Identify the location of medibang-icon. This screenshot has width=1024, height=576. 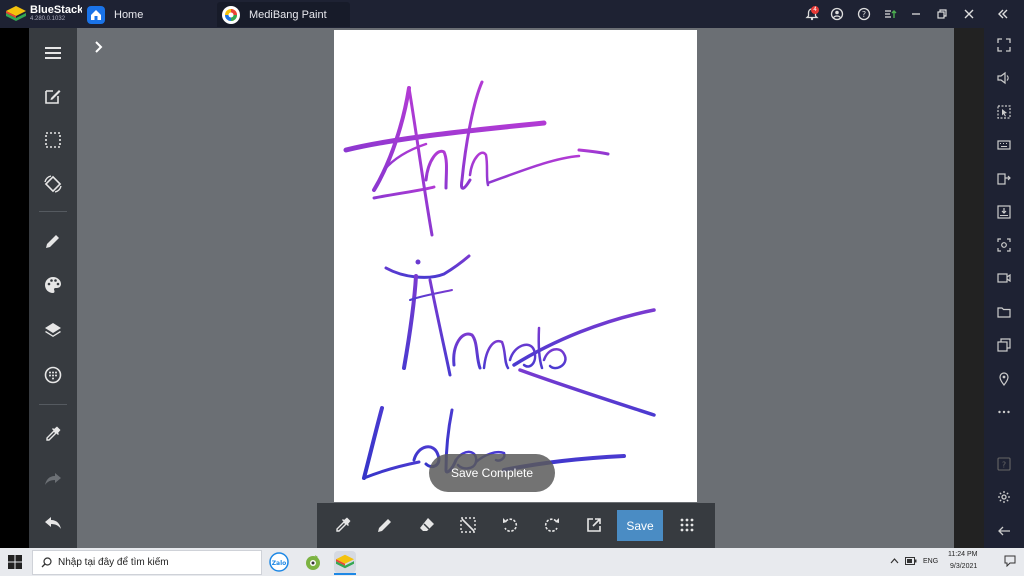
(231, 14).